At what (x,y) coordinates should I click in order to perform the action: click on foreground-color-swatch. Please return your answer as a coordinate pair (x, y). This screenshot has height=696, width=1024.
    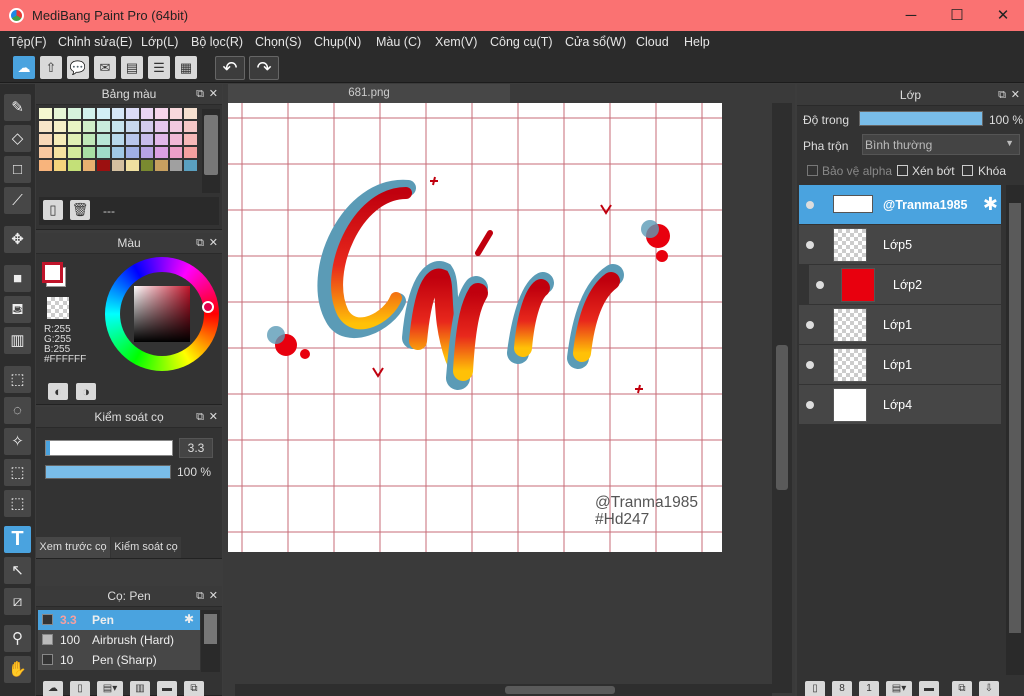
    Looking at the image, I should click on (52, 272).